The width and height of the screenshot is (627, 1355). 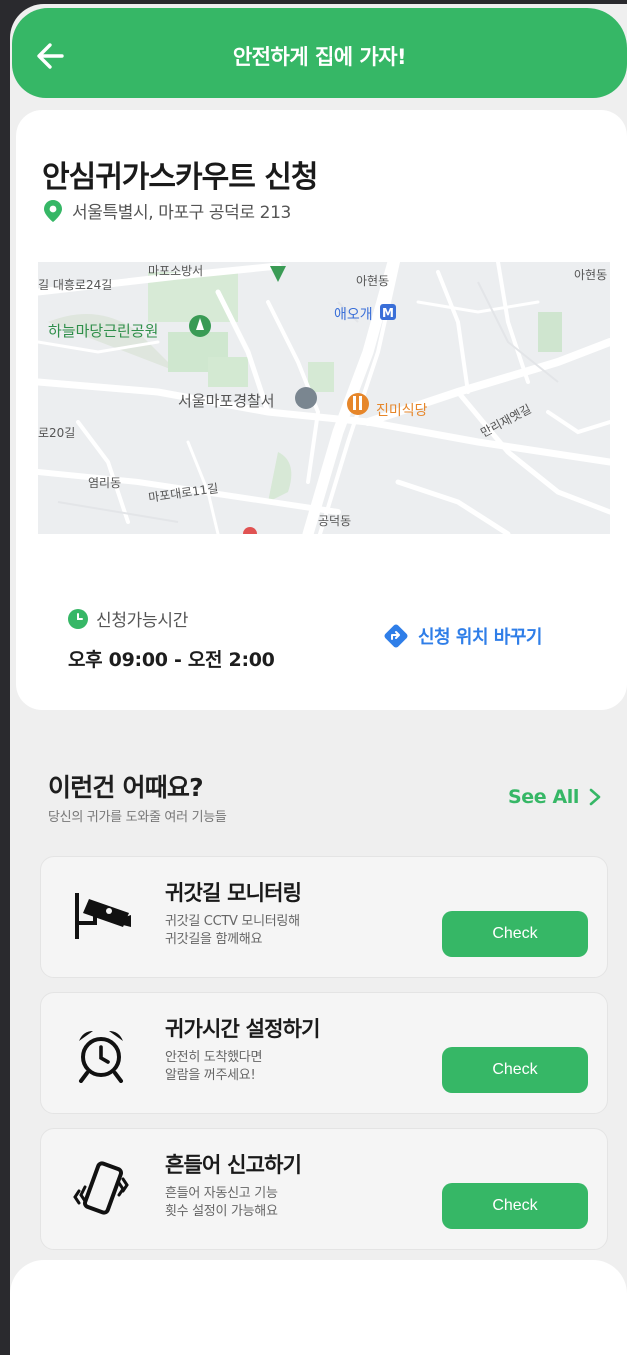 What do you see at coordinates (171, 639) in the screenshot?
I see `available-time-block: 신청가능시간 오후 09:00 - 오전 2:00` at bounding box center [171, 639].